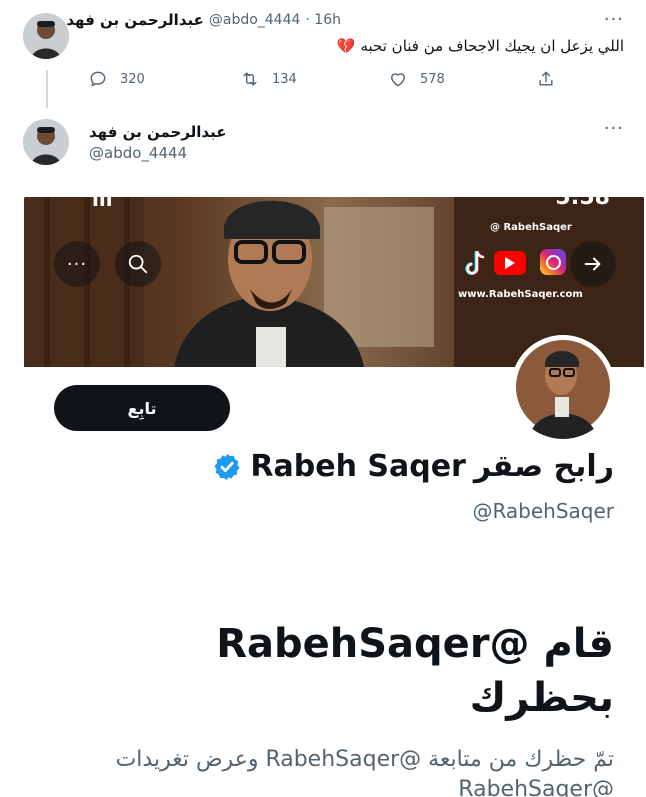  What do you see at coordinates (47, 89) in the screenshot?
I see `thread-line` at bounding box center [47, 89].